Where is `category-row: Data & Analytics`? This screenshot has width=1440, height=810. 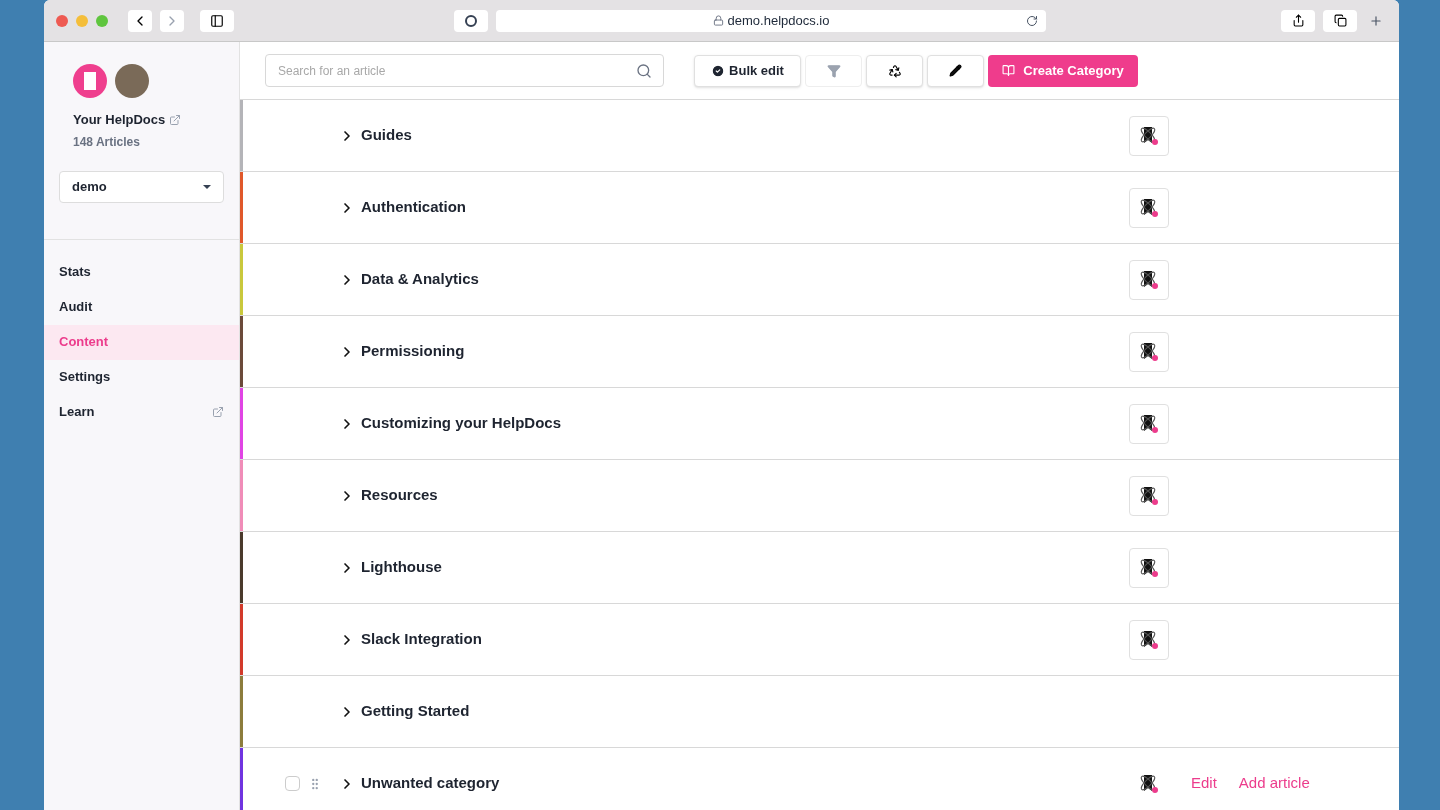 category-row: Data & Analytics is located at coordinates (819, 280).